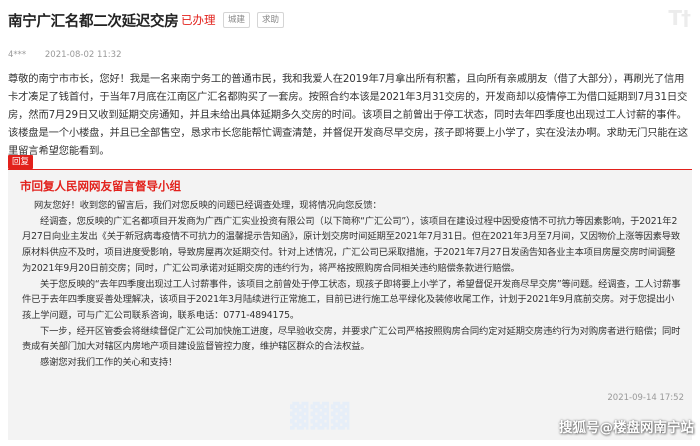  I want to click on reply-paragraph: 网友您好！收到您的留言后，我们对您反映的问题已经调查处理，现将情况向您反馈：, so click(208, 205).